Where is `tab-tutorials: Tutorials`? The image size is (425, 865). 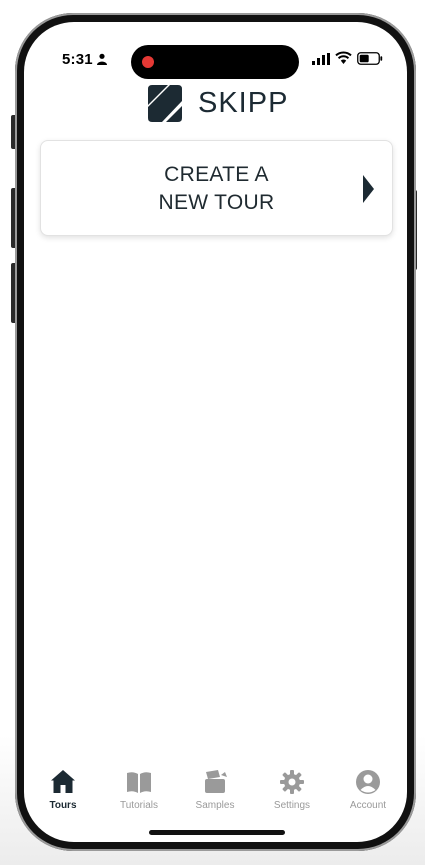 tab-tutorials: Tutorials is located at coordinates (139, 796).